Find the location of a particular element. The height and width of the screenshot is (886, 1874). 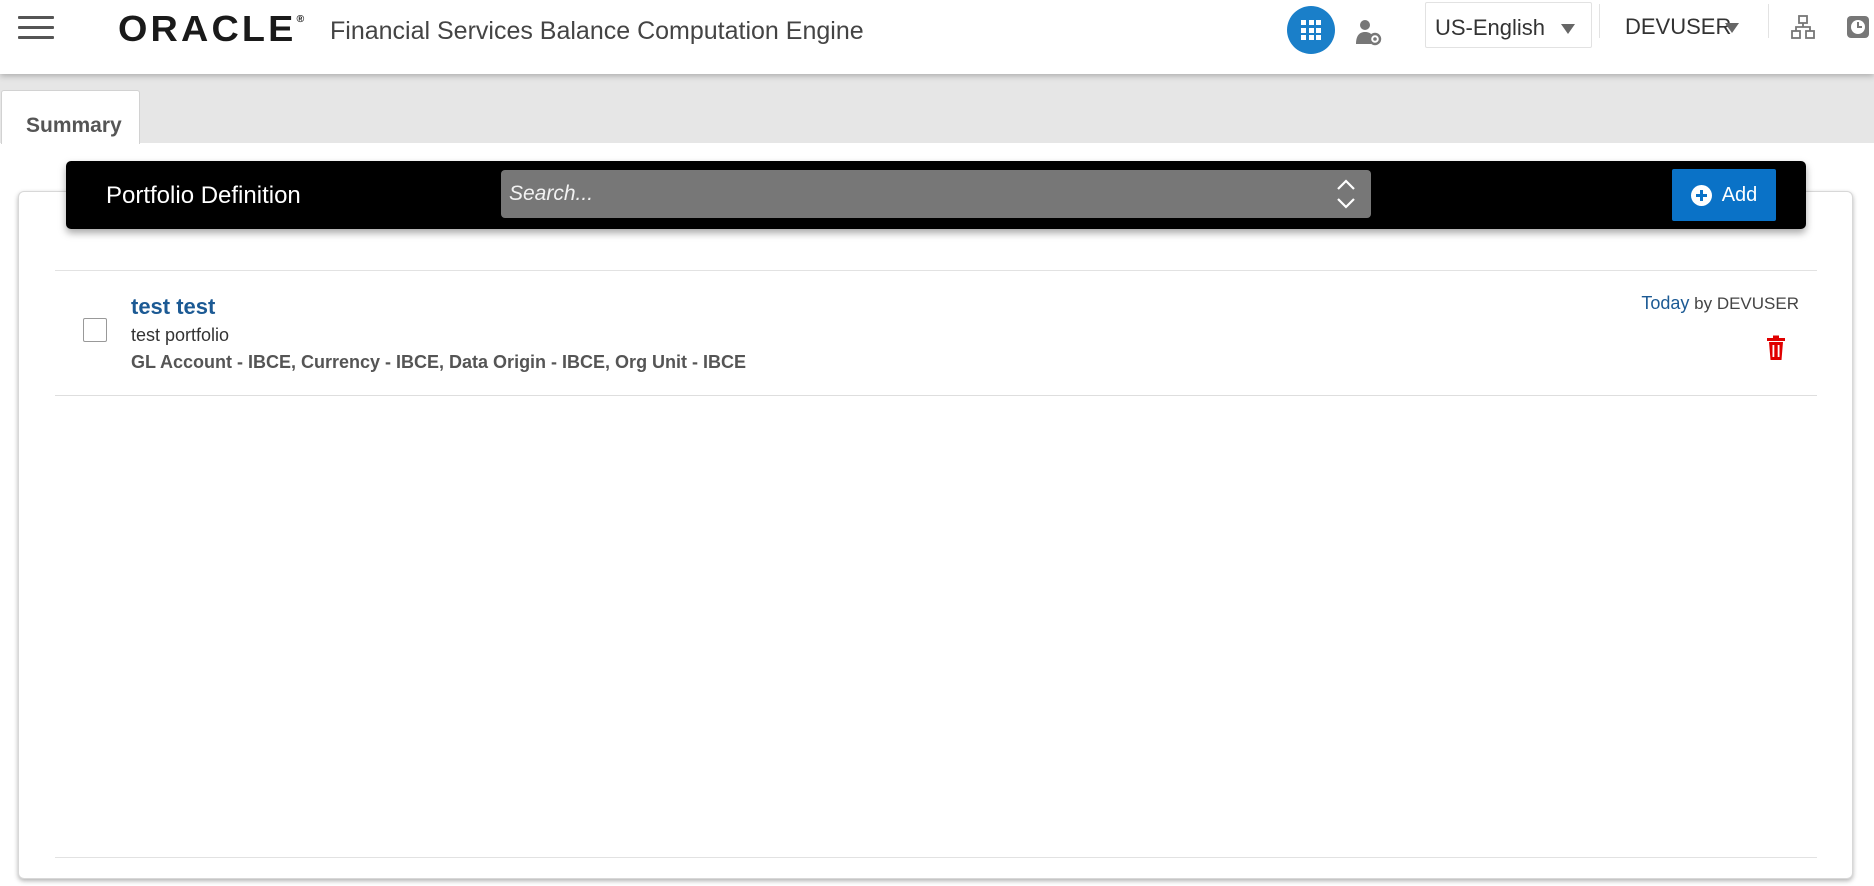

hierarchy-icon is located at coordinates (1803, 27).